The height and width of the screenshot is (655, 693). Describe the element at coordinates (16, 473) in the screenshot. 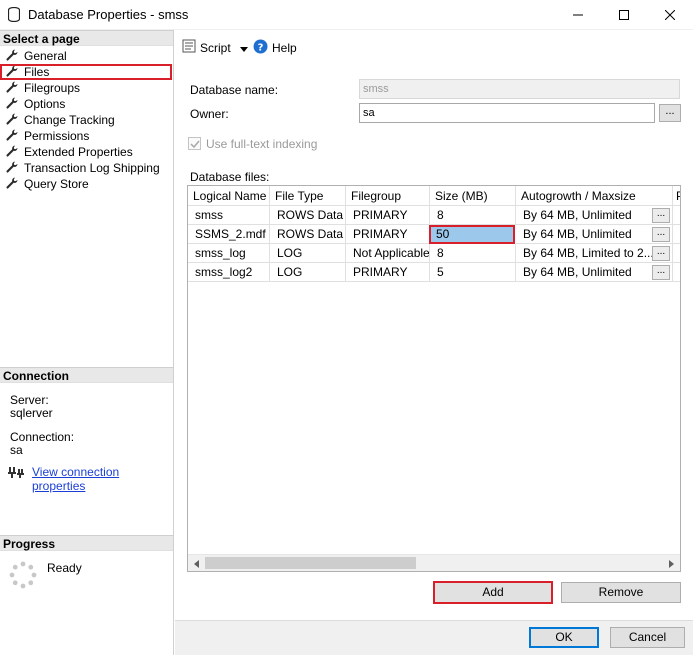

I see `connection-properties-icon` at that location.